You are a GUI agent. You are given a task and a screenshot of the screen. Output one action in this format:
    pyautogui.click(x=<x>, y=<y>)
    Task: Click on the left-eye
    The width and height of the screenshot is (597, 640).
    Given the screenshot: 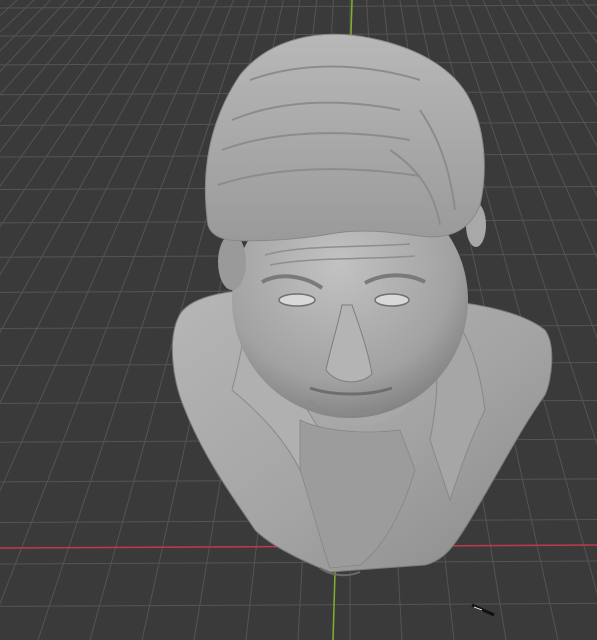 What is the action you would take?
    pyautogui.click(x=297, y=300)
    